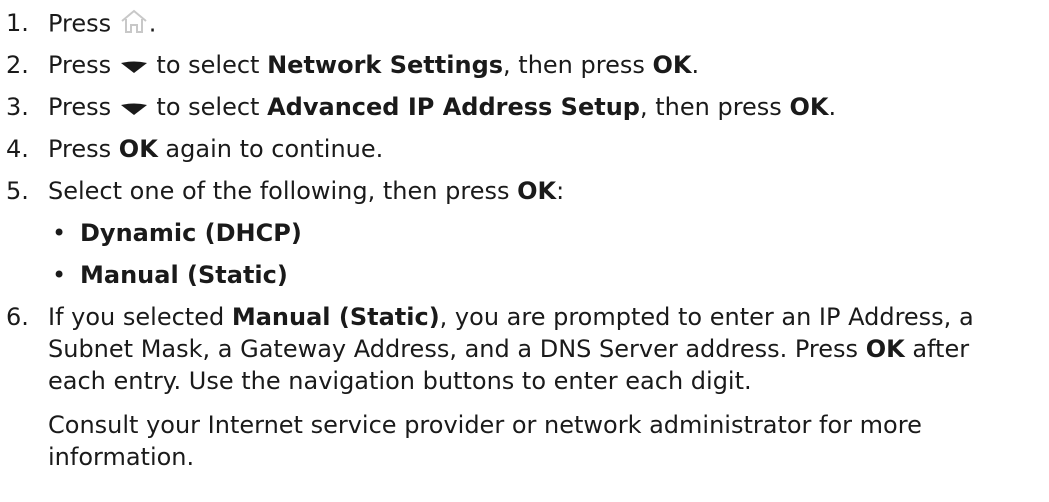 This screenshot has height=502, width=1049. What do you see at coordinates (560, 191) in the screenshot?
I see `step-text-part: :` at bounding box center [560, 191].